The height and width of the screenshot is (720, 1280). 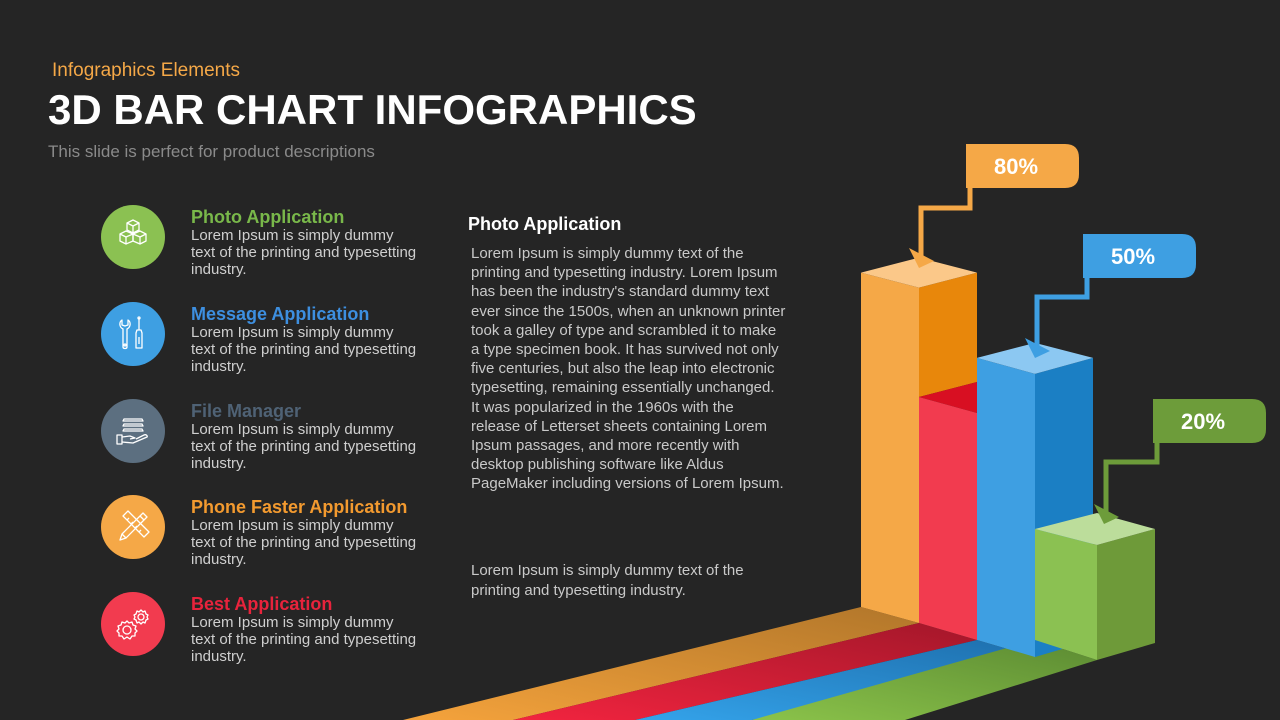 What do you see at coordinates (890, 447) in the screenshot?
I see `bar-orange-front` at bounding box center [890, 447].